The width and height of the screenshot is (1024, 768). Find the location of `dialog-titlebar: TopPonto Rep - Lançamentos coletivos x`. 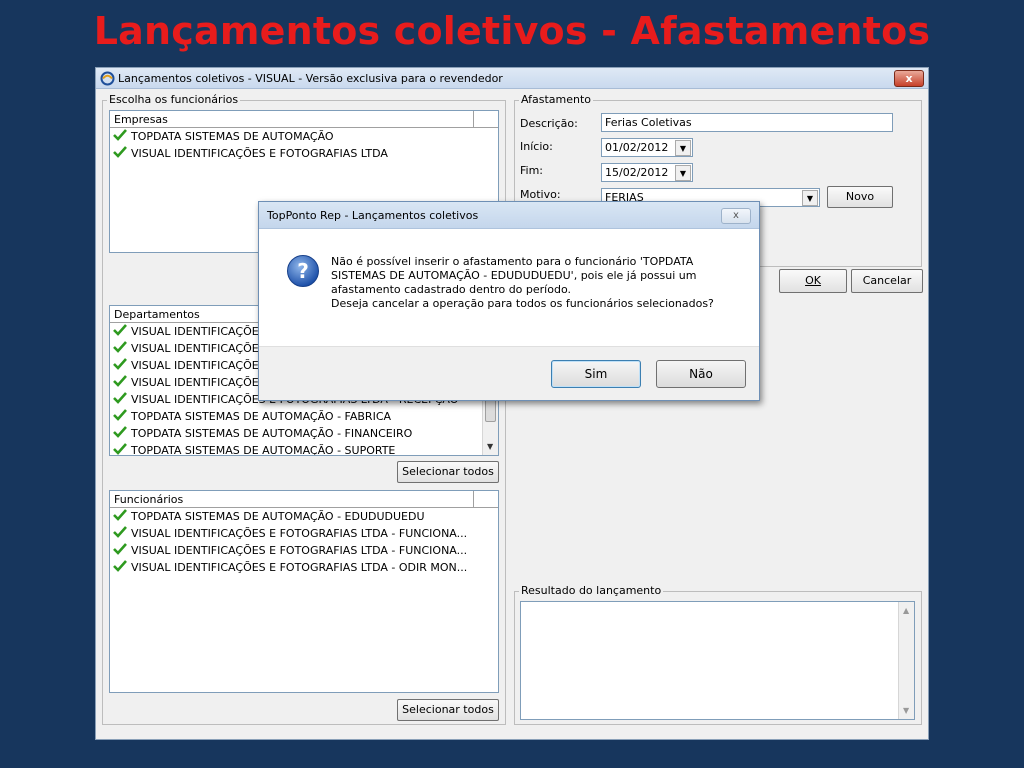

dialog-titlebar: TopPonto Rep - Lançamentos coletivos x is located at coordinates (509, 215).